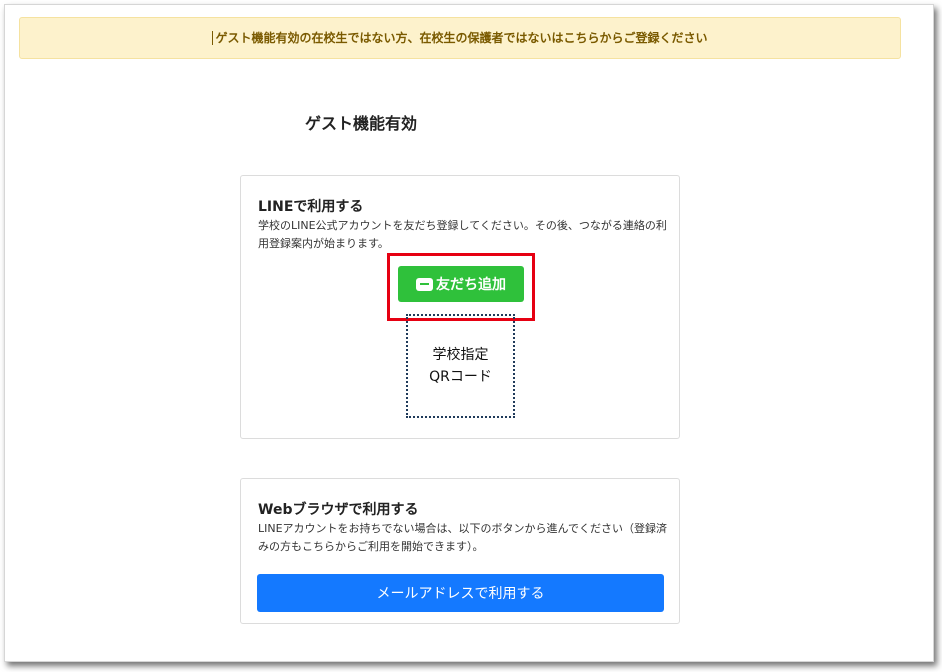  Describe the element at coordinates (471, 285) in the screenshot. I see `add-friend-label: 友だち追加` at that location.